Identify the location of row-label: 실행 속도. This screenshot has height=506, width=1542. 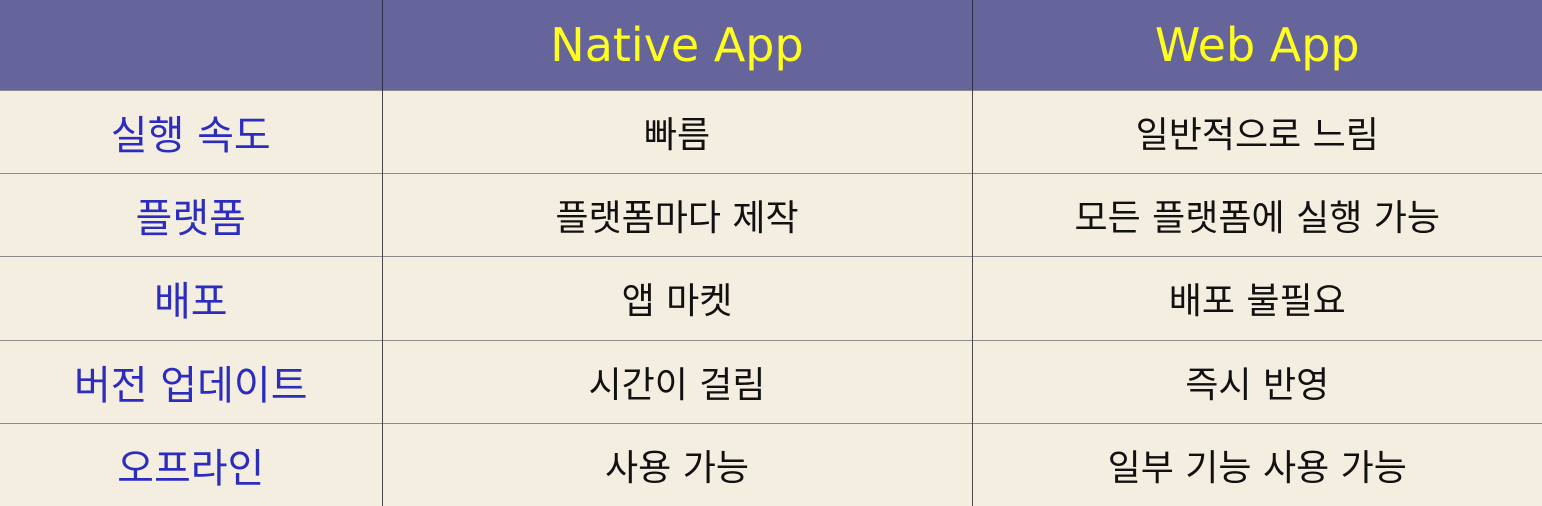
(191, 131).